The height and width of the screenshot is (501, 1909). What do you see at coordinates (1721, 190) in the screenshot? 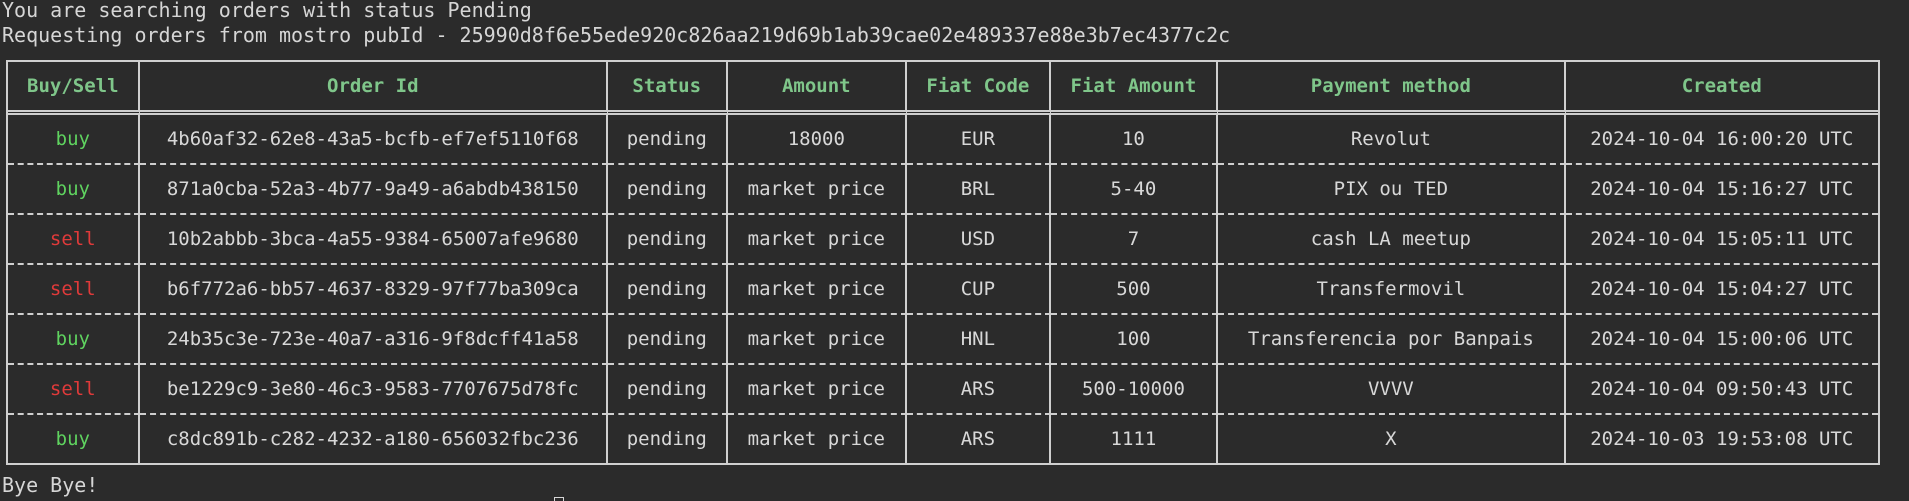
I see `order-created: 2024-10-04 15:16:27 UTC` at bounding box center [1721, 190].